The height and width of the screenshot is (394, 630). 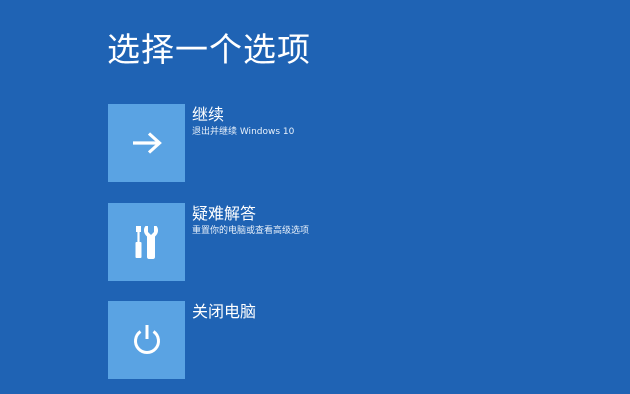 What do you see at coordinates (251, 231) in the screenshot?
I see `option-troubleshoot-description: 重置你的电脑或查看高级选项` at bounding box center [251, 231].